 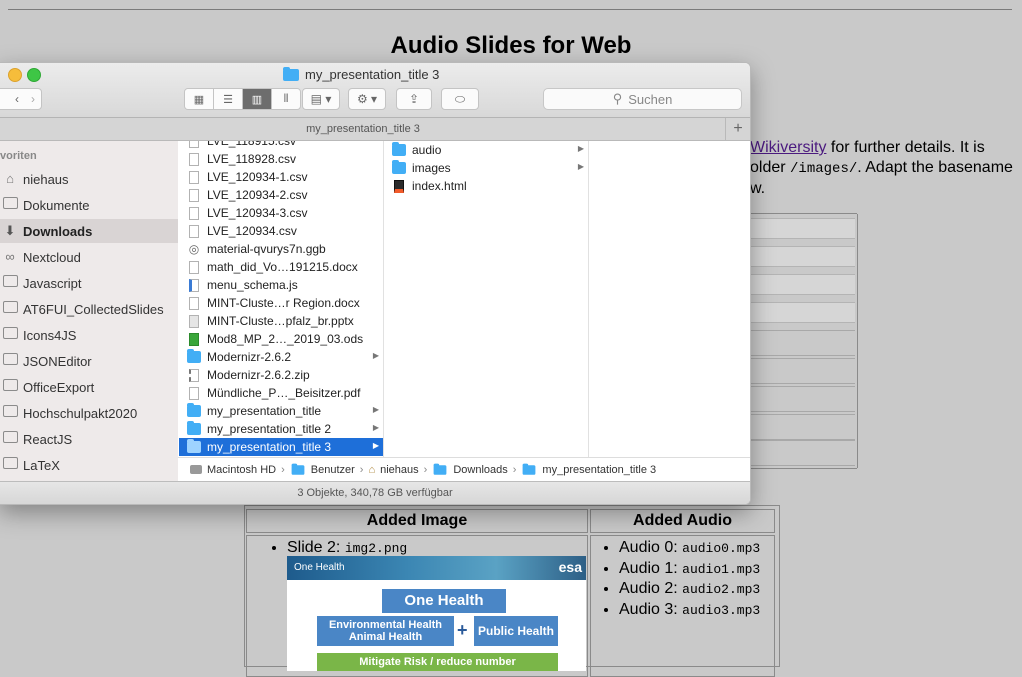 What do you see at coordinates (486, 168) in the screenshot?
I see `file-row: images ▶` at bounding box center [486, 168].